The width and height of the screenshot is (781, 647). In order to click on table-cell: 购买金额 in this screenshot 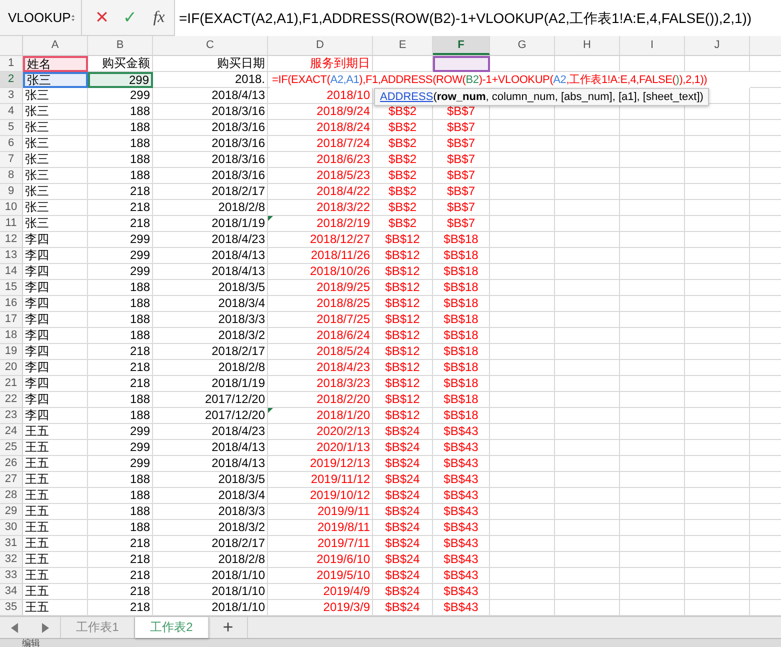, I will do `click(120, 64)`.